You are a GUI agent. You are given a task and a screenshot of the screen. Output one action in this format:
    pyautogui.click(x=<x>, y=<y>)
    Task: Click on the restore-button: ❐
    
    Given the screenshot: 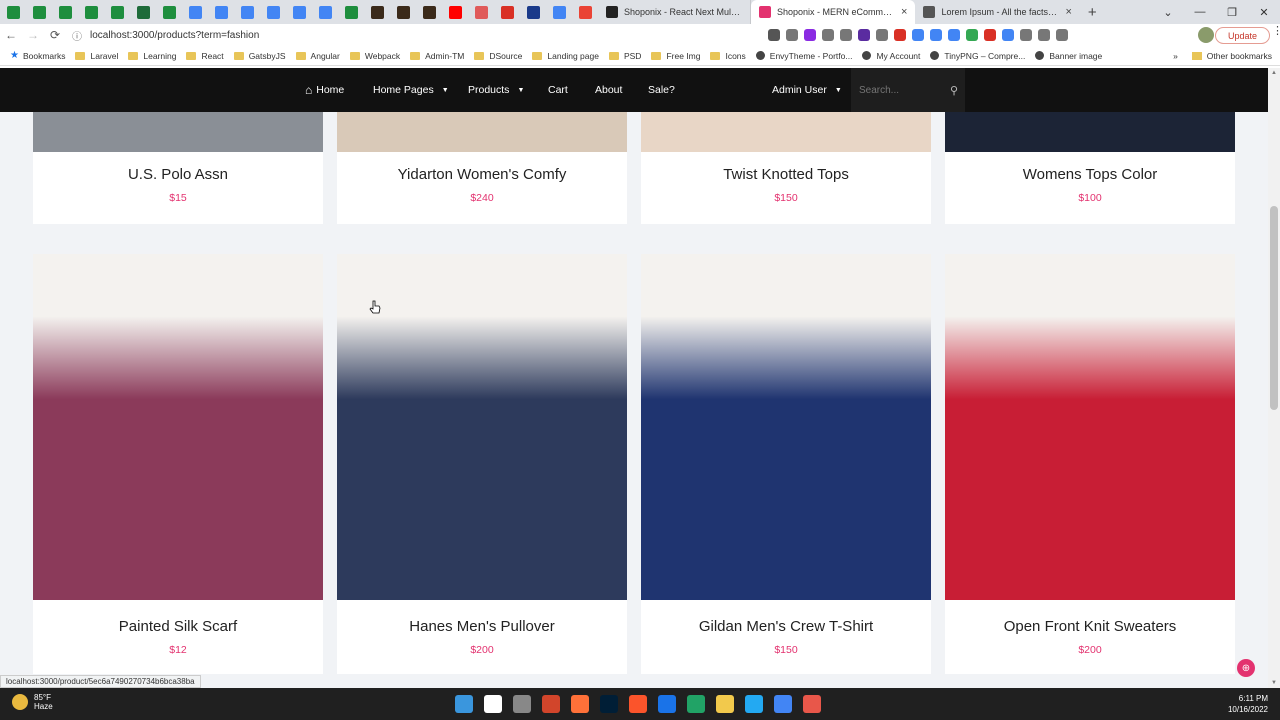 What is the action you would take?
    pyautogui.click(x=1232, y=12)
    